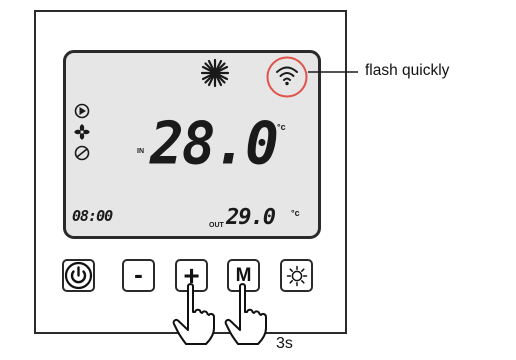 Image resolution: width=516 pixels, height=360 pixels. I want to click on hand-pointer-icon-mode, so click(245, 314).